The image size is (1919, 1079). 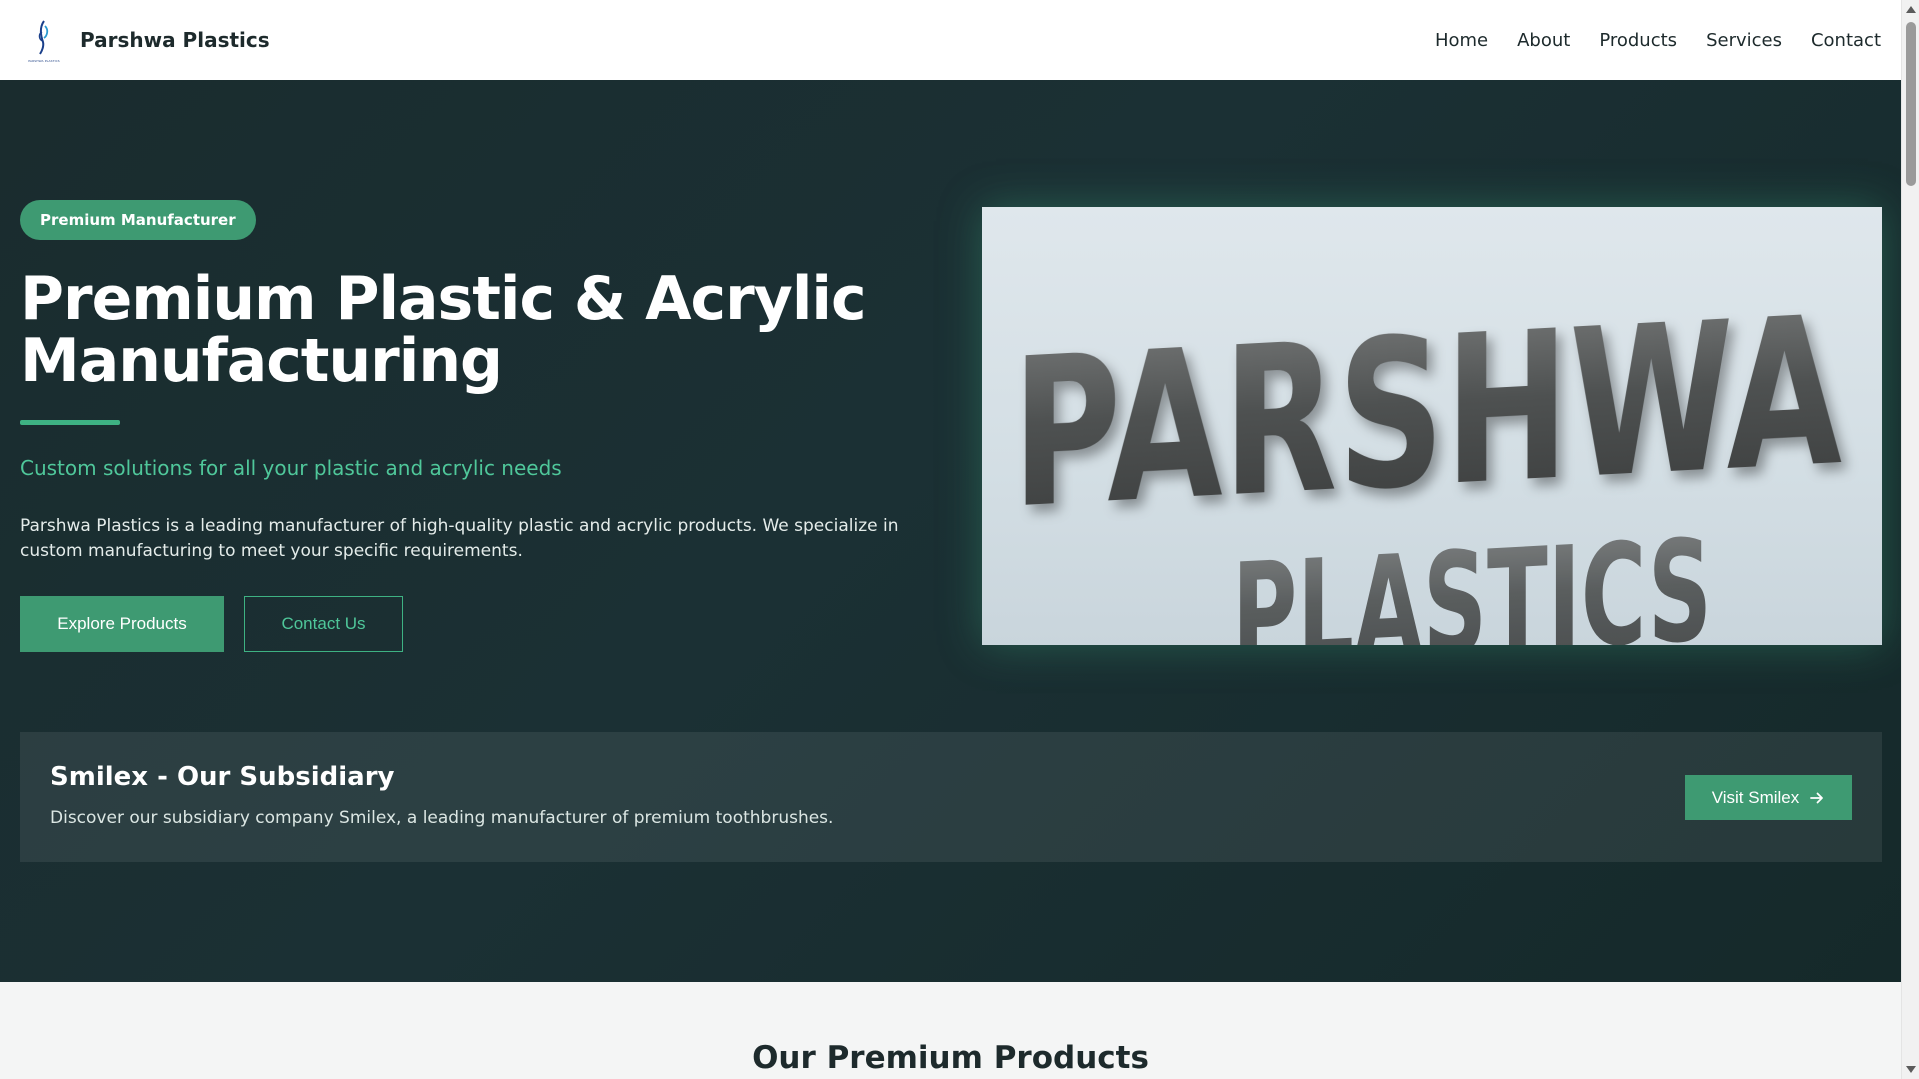 What do you see at coordinates (1911, 104) in the screenshot?
I see `scroll-thumb` at bounding box center [1911, 104].